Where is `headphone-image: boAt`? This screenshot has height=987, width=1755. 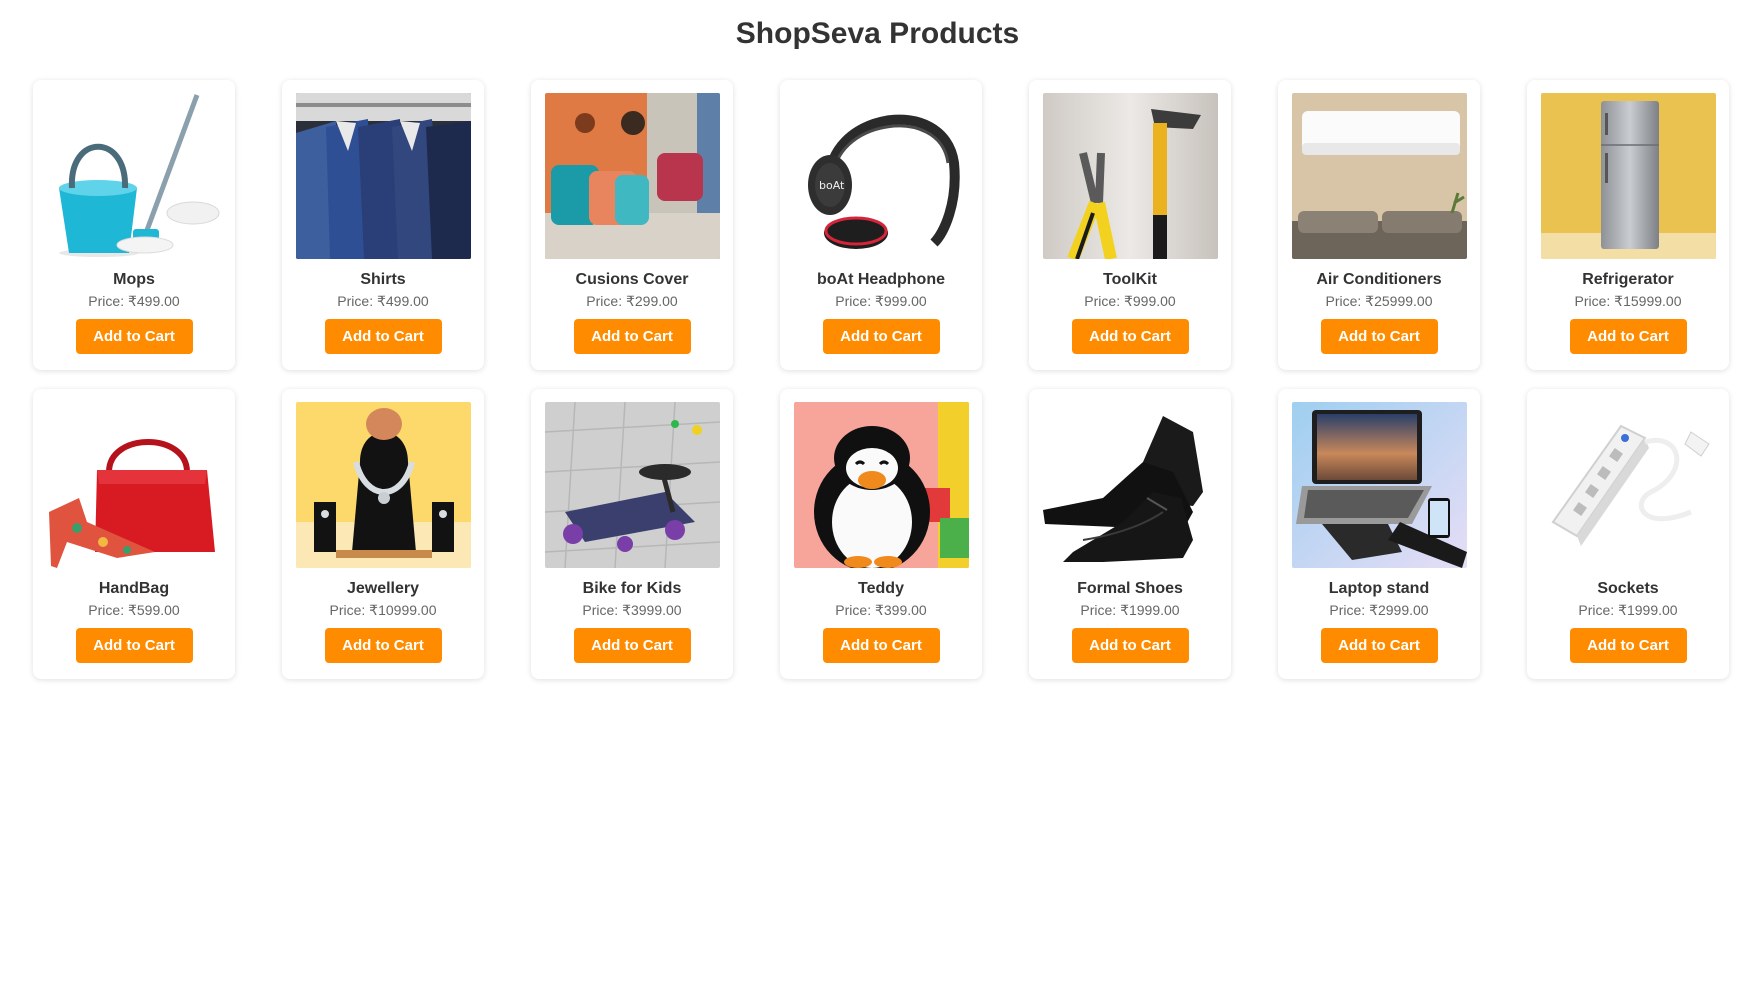
headphone-image: boAt is located at coordinates (881, 176).